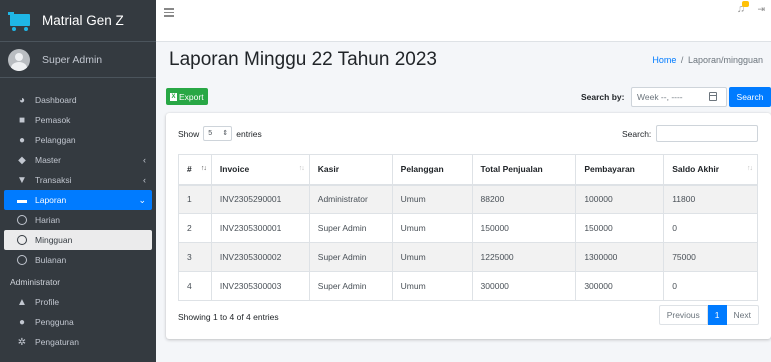 Image resolution: width=771 pixels, height=362 pixels. Describe the element at coordinates (218, 133) in the screenshot. I see `entries-select: 5 ⇕` at that location.